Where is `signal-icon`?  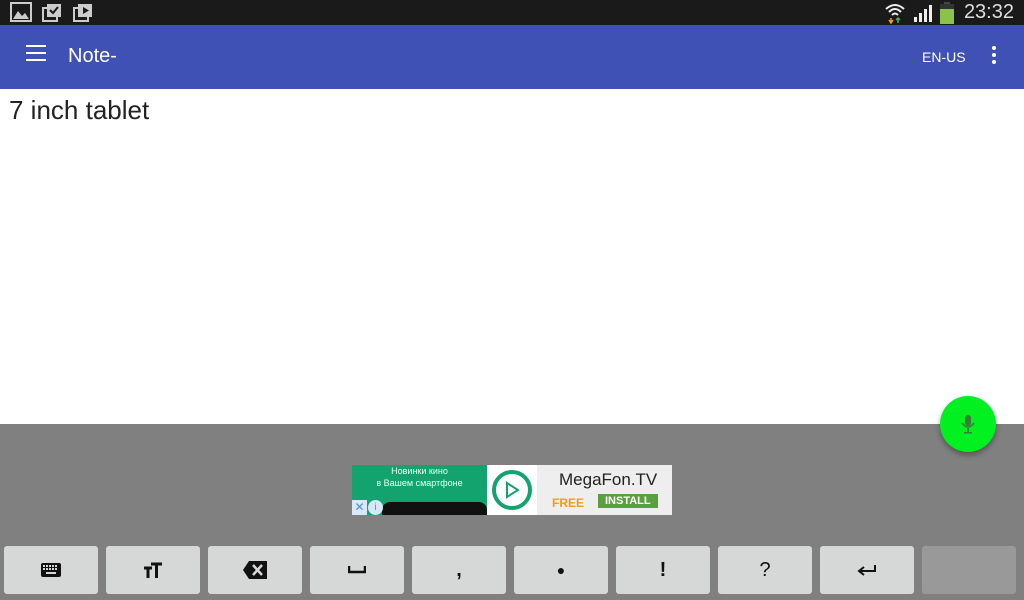
signal-icon is located at coordinates (922, 13).